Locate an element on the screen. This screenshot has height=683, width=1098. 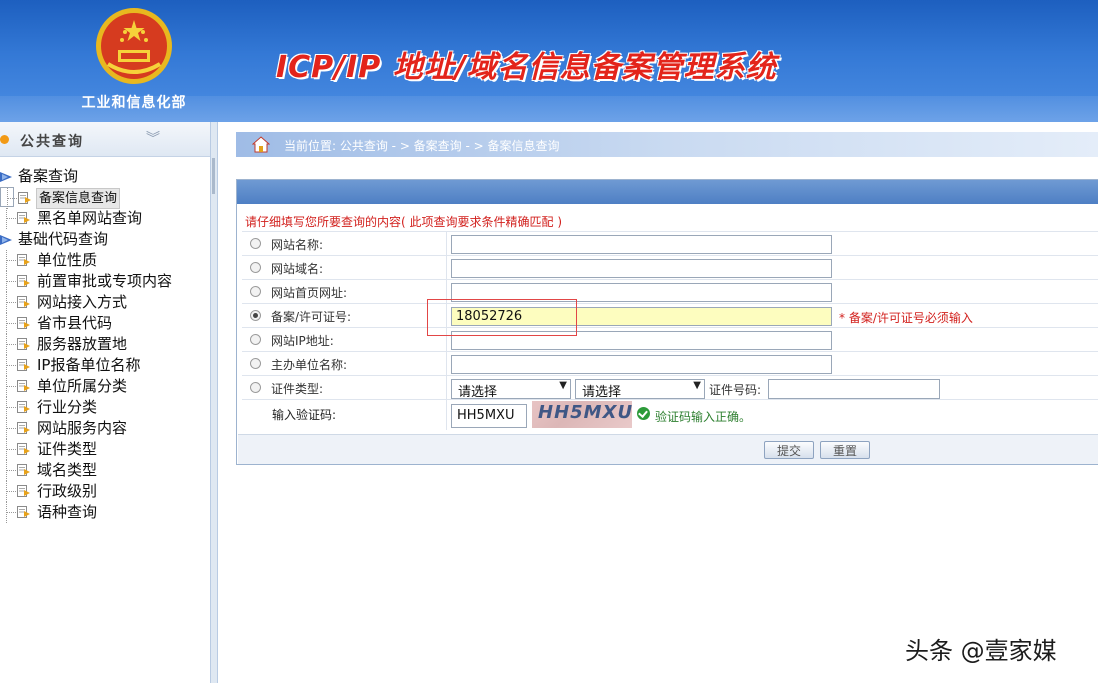
tree-category-label: 备案查询 is located at coordinates (48, 176).